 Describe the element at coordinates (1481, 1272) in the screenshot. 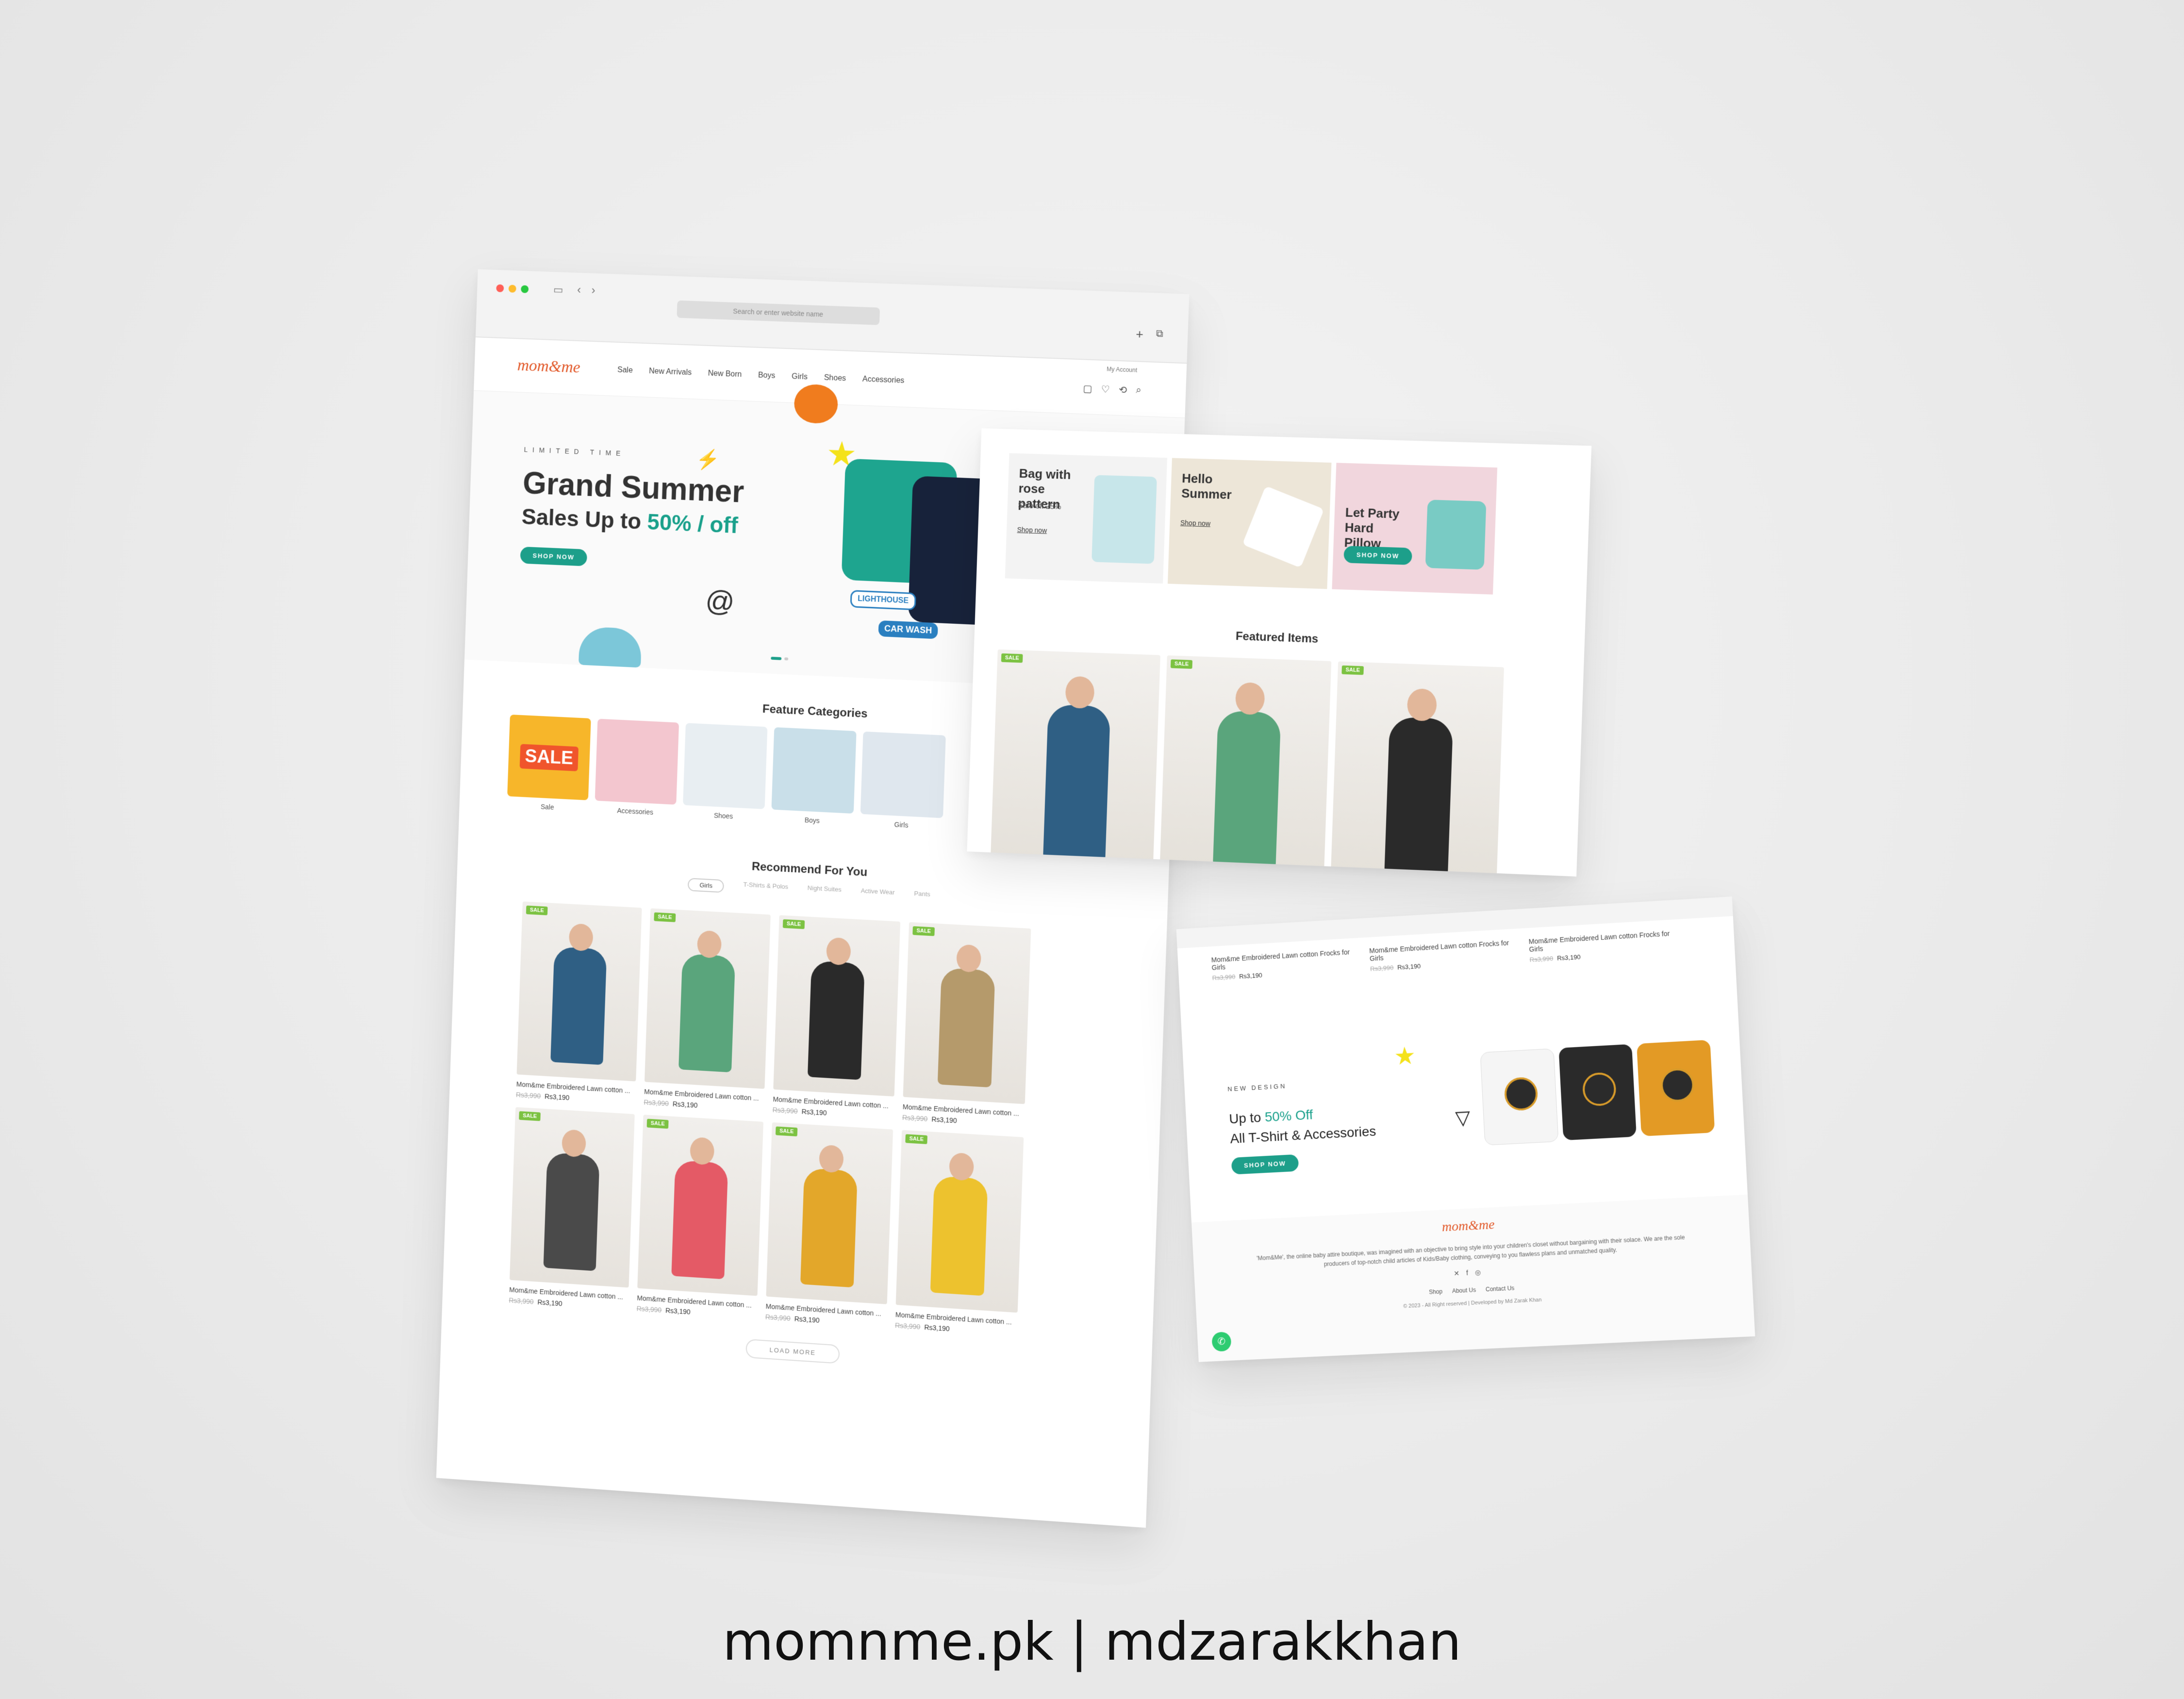

I see `instagram-icon: ◎` at that location.